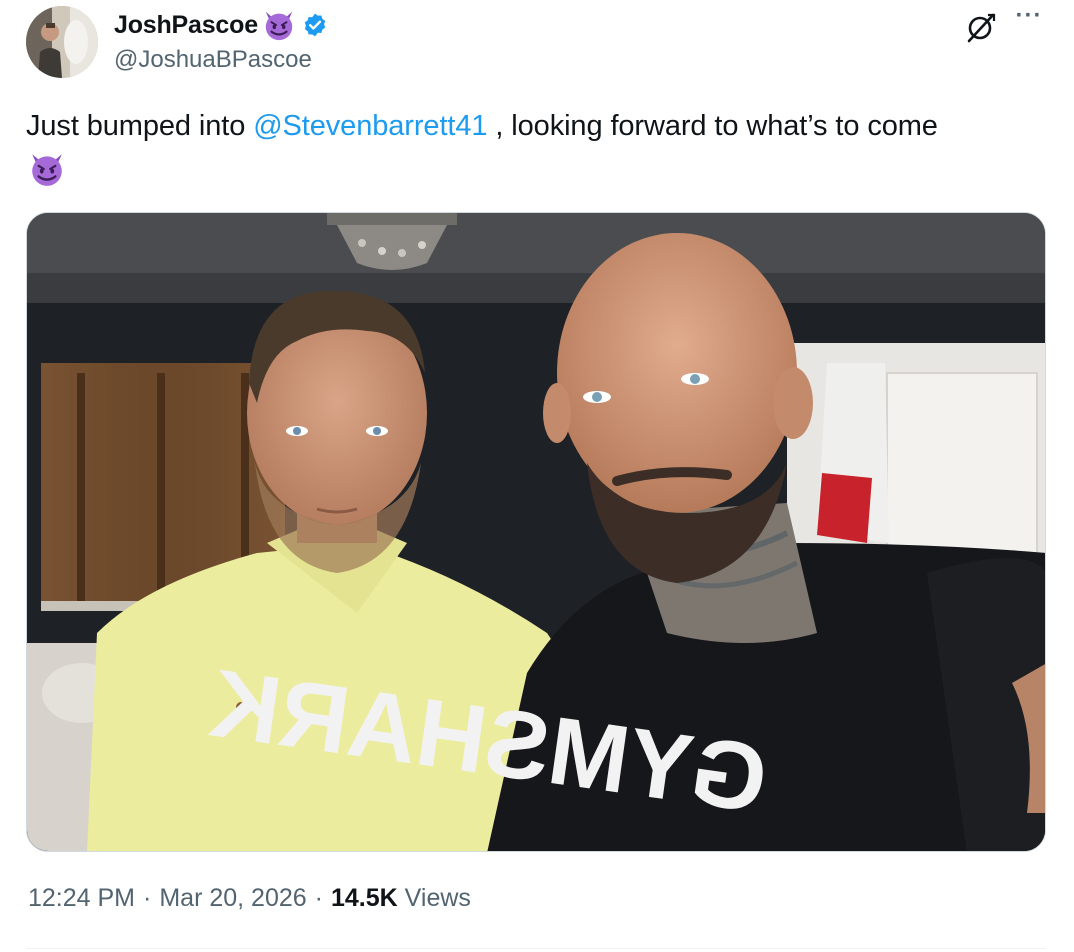 The height and width of the screenshot is (952, 1074). Describe the element at coordinates (186, 25) in the screenshot. I see `author-display-name: JoshPascoe` at that location.